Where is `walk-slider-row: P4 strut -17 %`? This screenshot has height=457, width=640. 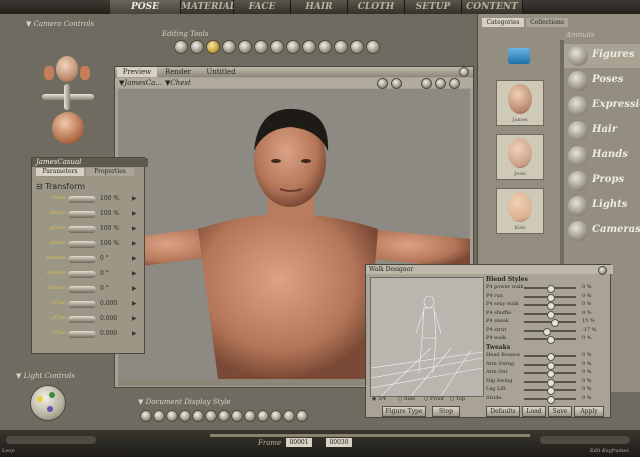 walk-slider-row: P4 strut -17 % is located at coordinates (546, 331).